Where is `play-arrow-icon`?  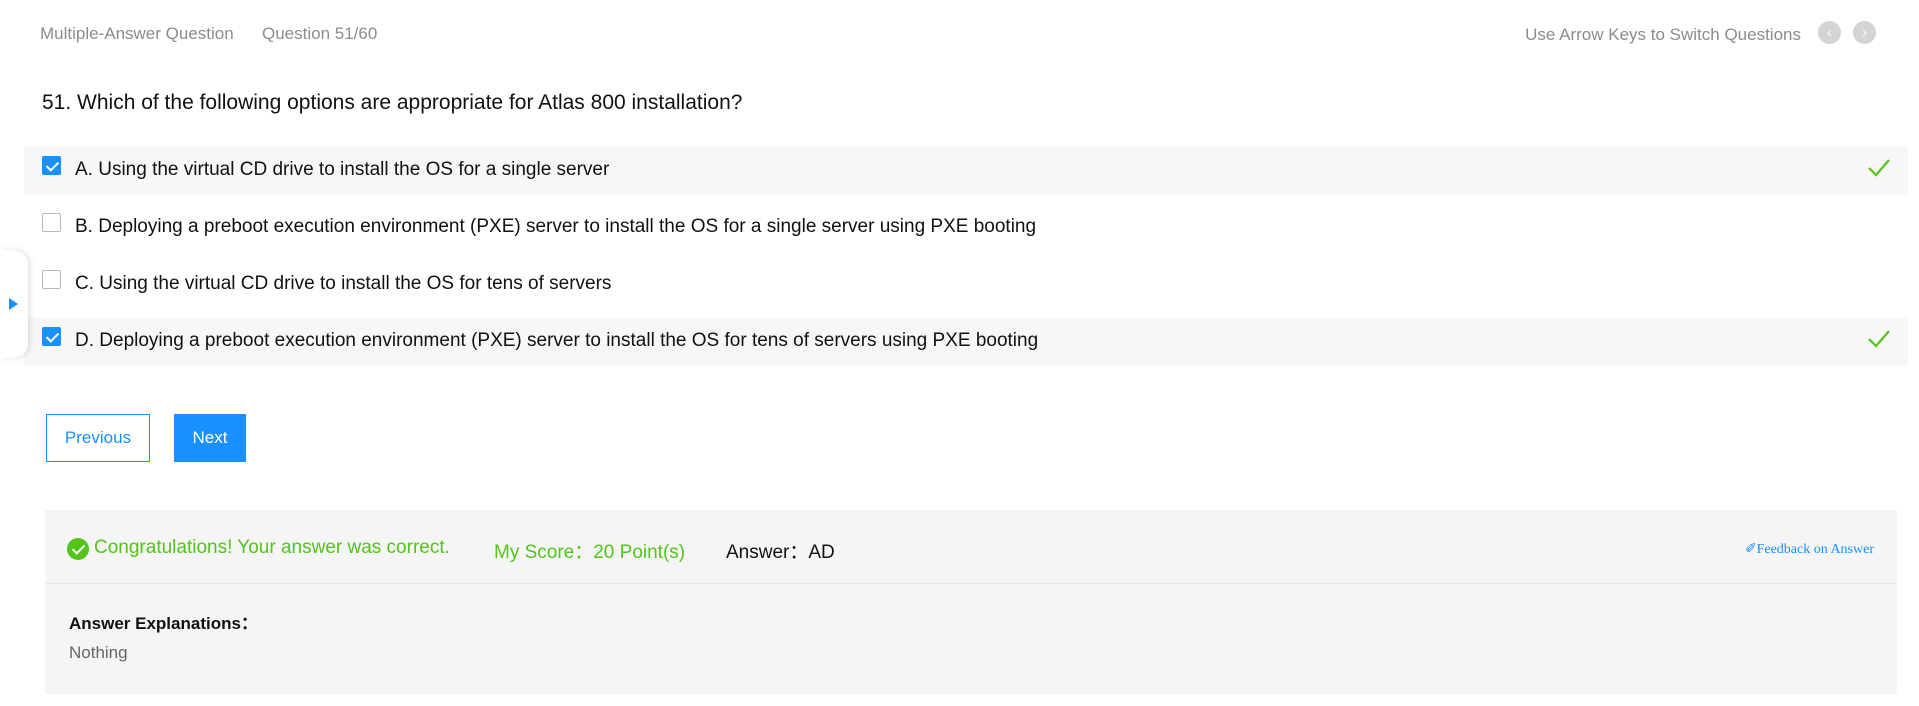 play-arrow-icon is located at coordinates (13, 304).